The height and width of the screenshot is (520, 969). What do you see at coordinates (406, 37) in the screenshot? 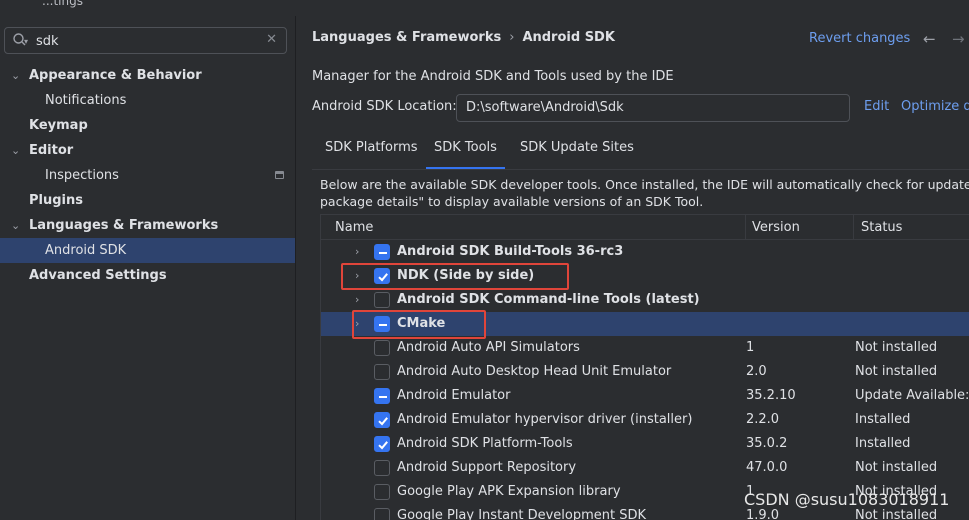
I see `breadcrumb-parent: Languages & Frameworks` at bounding box center [406, 37].